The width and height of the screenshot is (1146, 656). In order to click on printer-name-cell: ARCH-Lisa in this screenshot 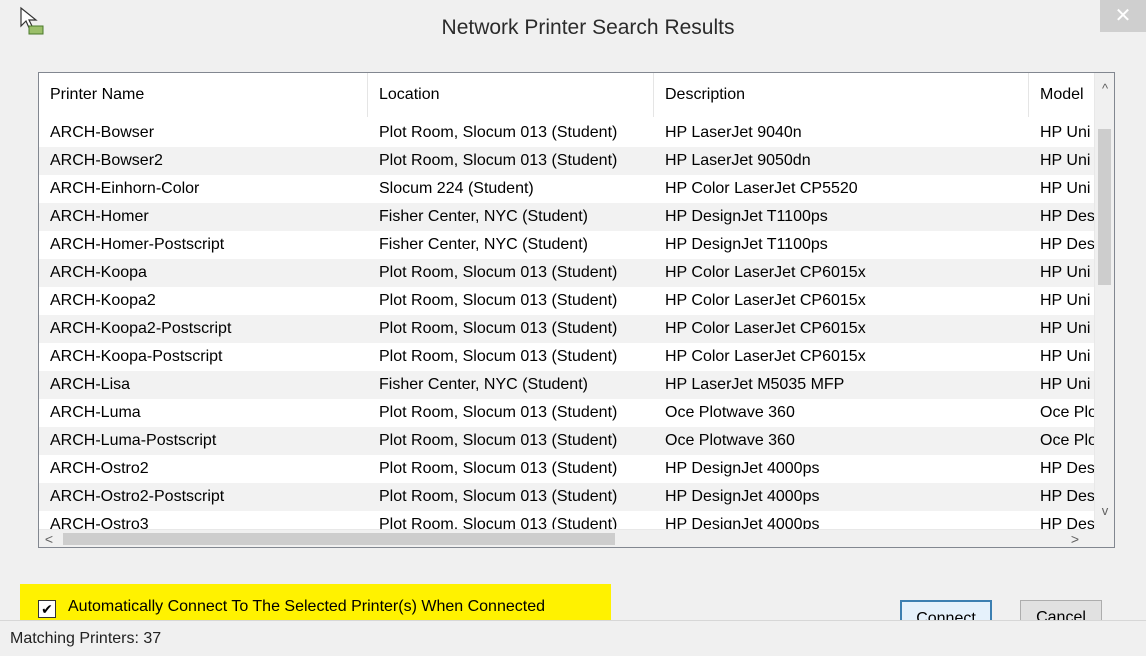, I will do `click(90, 384)`.